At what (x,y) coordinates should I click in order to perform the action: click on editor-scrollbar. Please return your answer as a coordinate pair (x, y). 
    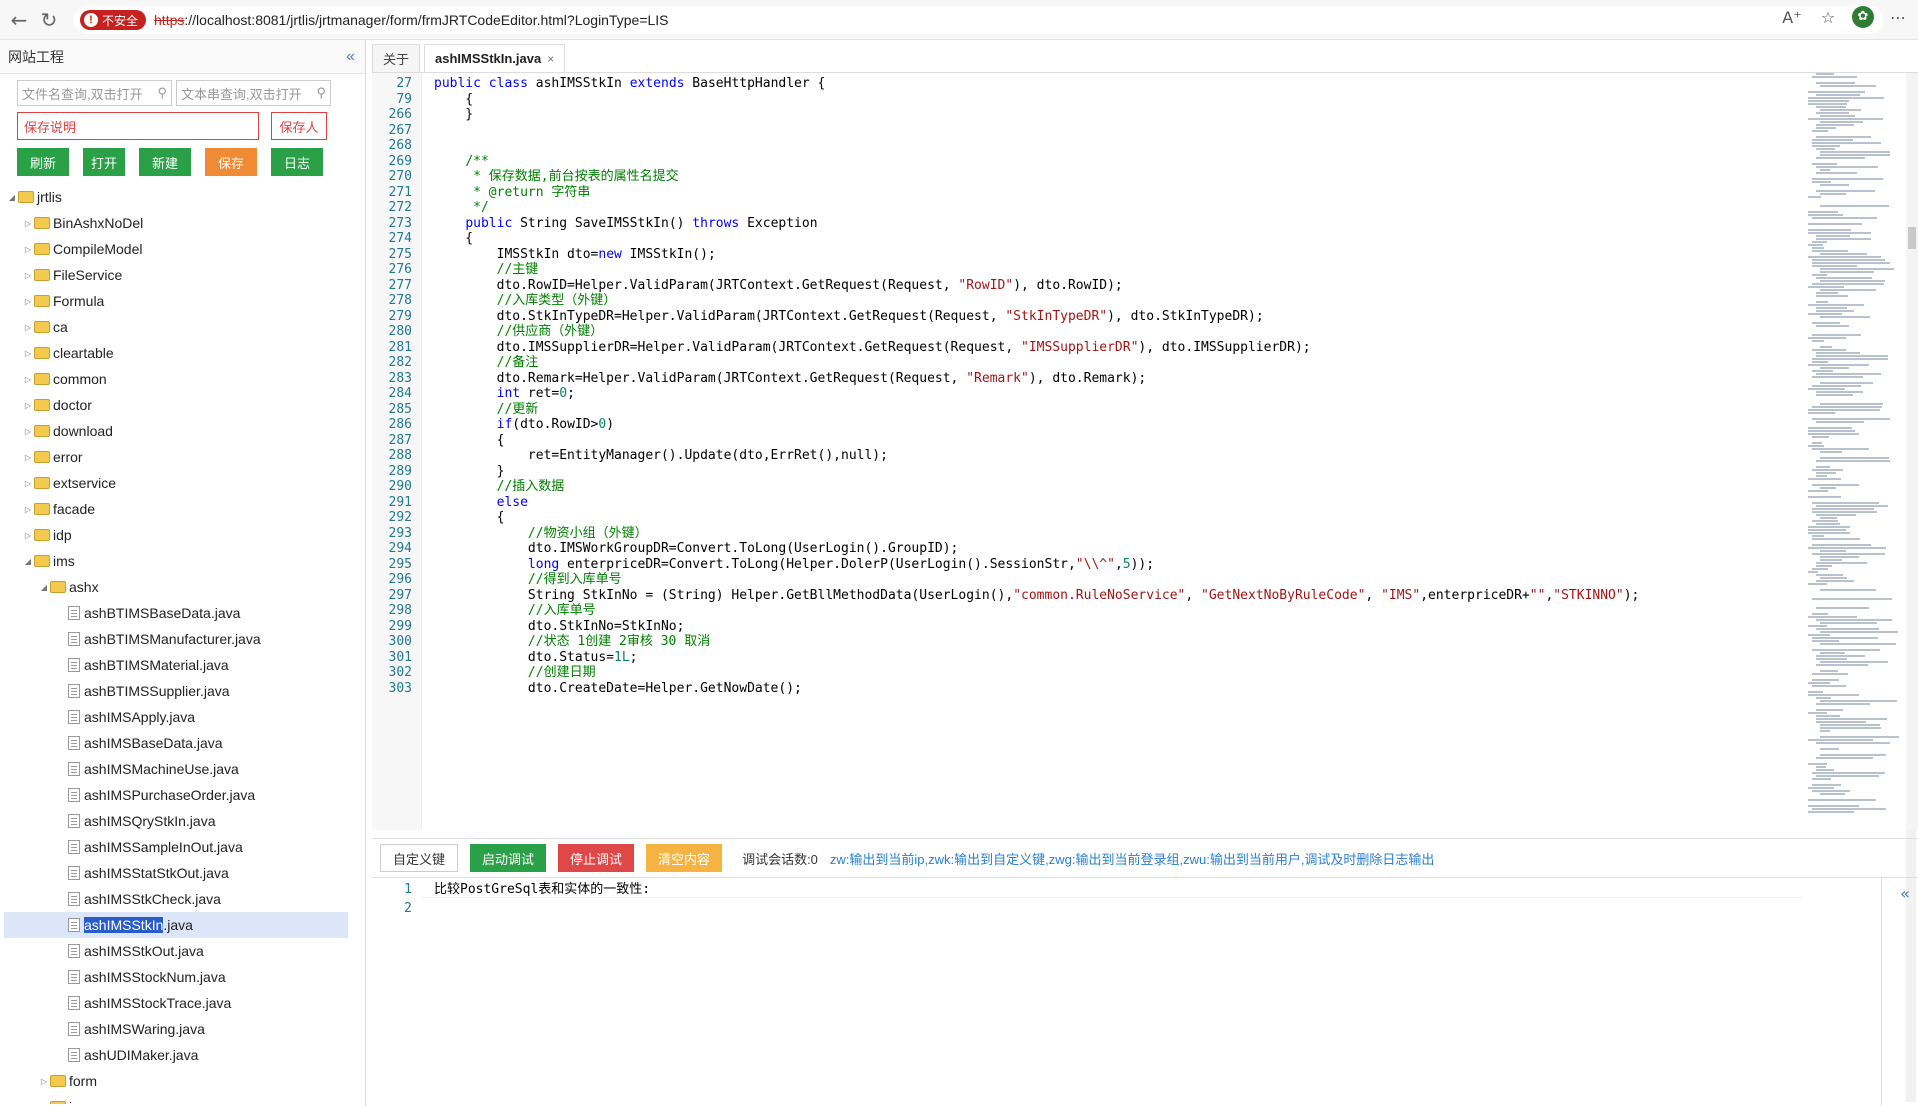
    Looking at the image, I should click on (1912, 451).